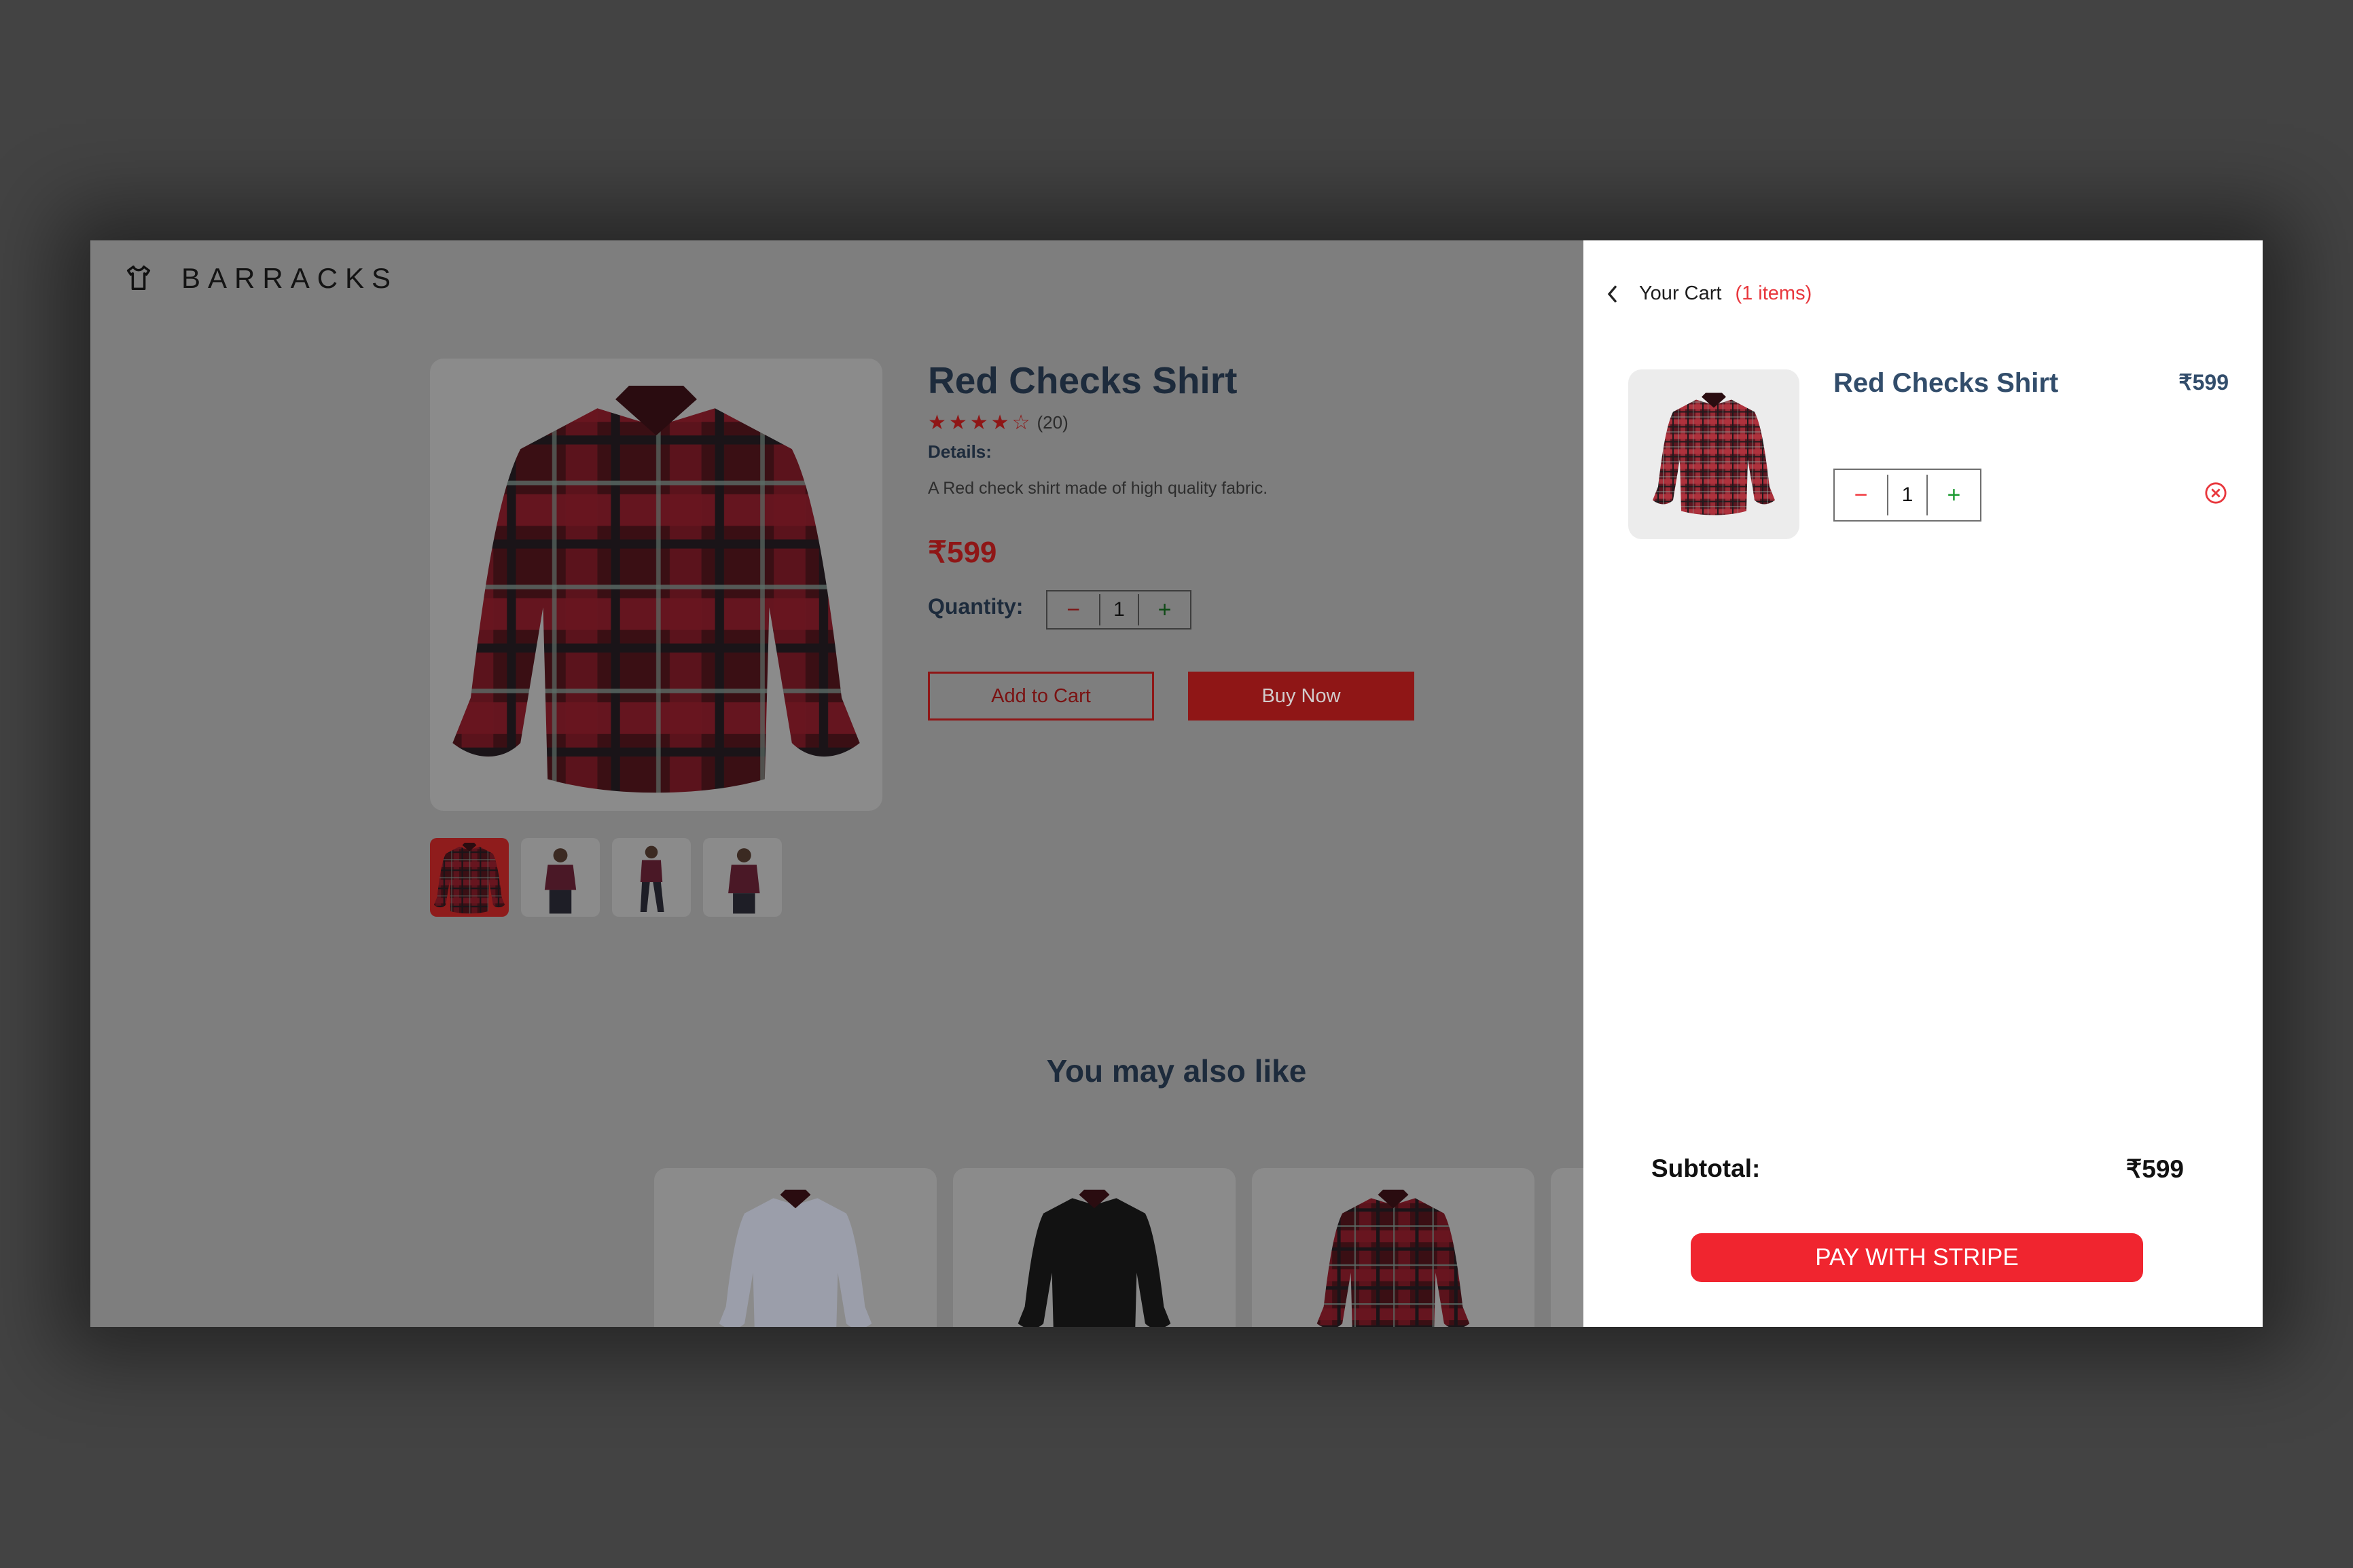 Image resolution: width=2353 pixels, height=1568 pixels. What do you see at coordinates (2215, 493) in the screenshot?
I see `remove-item-icon` at bounding box center [2215, 493].